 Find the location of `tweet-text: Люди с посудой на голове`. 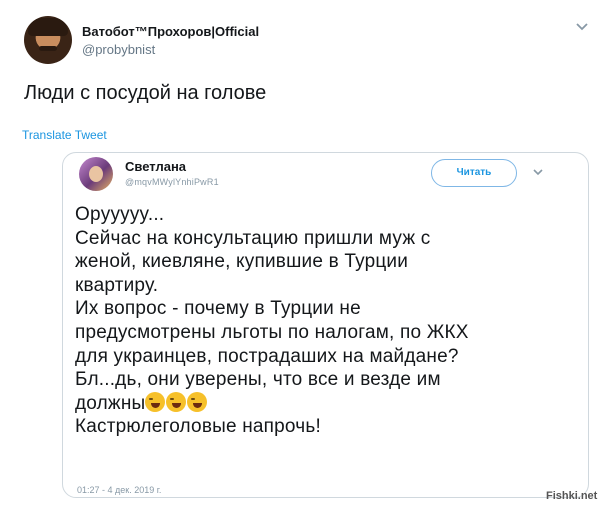

tweet-text: Люди с посудой на голове is located at coordinates (145, 93).